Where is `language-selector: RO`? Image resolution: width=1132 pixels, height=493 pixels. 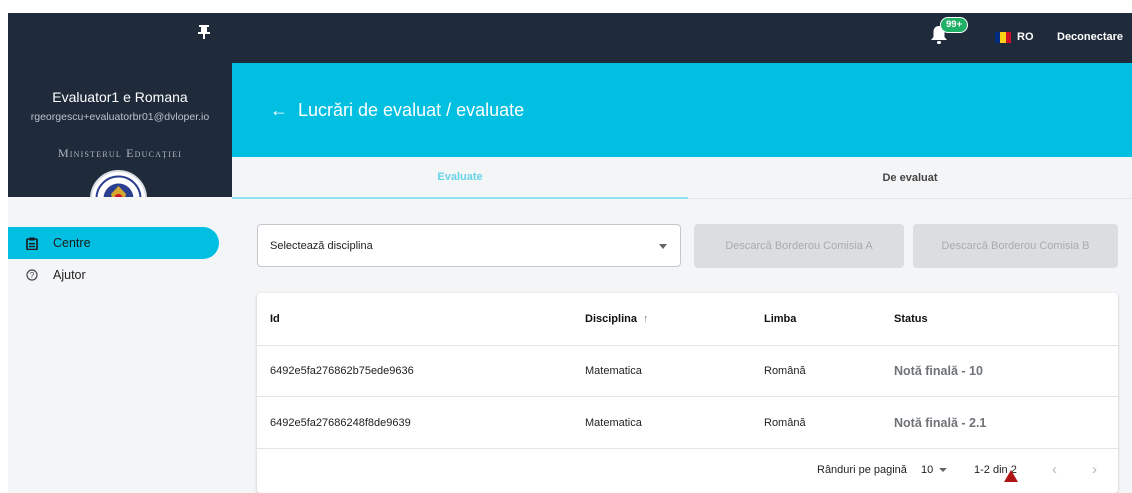
language-selector: RO is located at coordinates (1014, 37).